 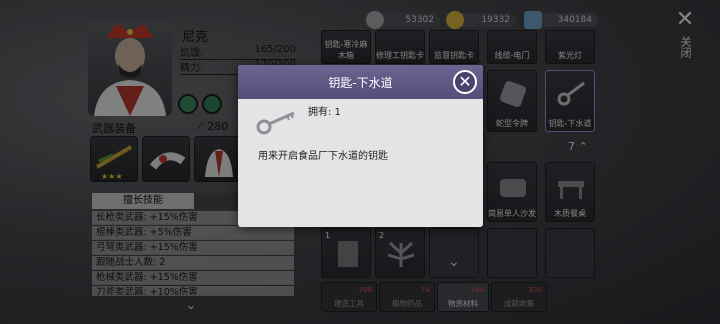 I want to click on key-icon, so click(x=275, y=123).